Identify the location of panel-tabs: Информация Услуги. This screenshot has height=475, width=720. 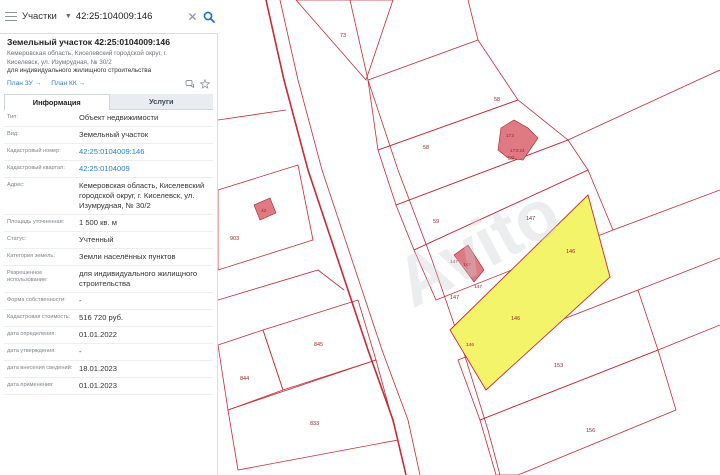
(108, 101).